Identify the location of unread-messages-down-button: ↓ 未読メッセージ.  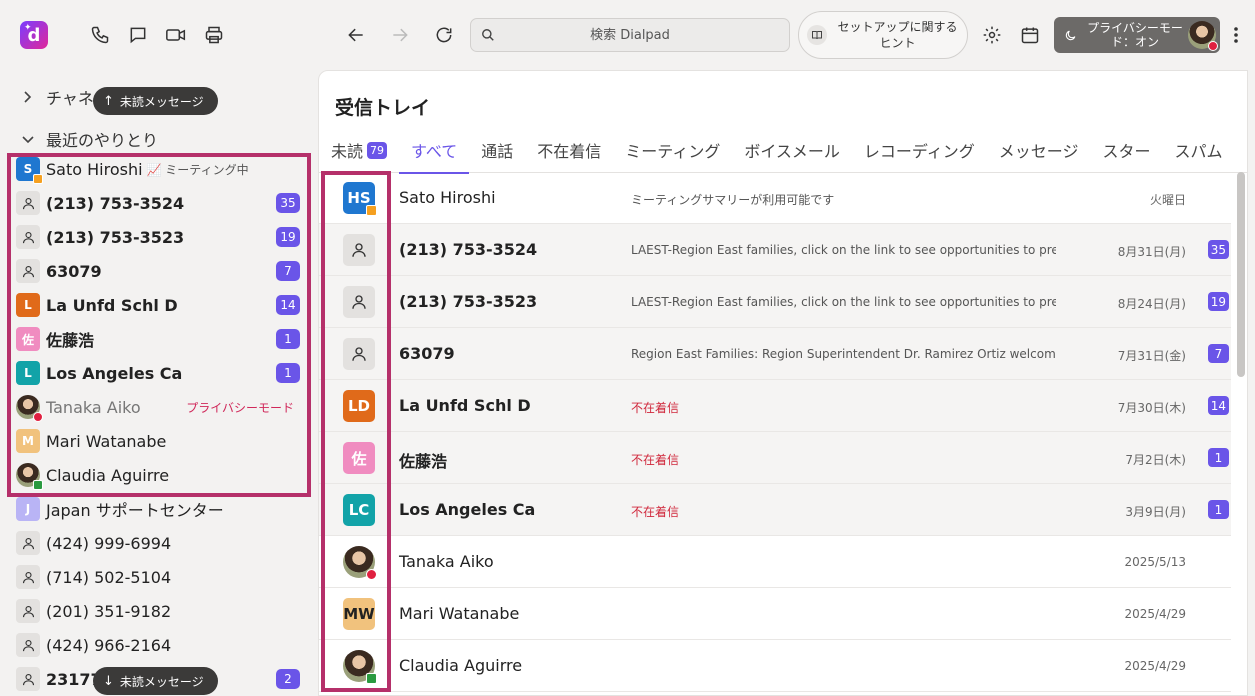
(155, 681).